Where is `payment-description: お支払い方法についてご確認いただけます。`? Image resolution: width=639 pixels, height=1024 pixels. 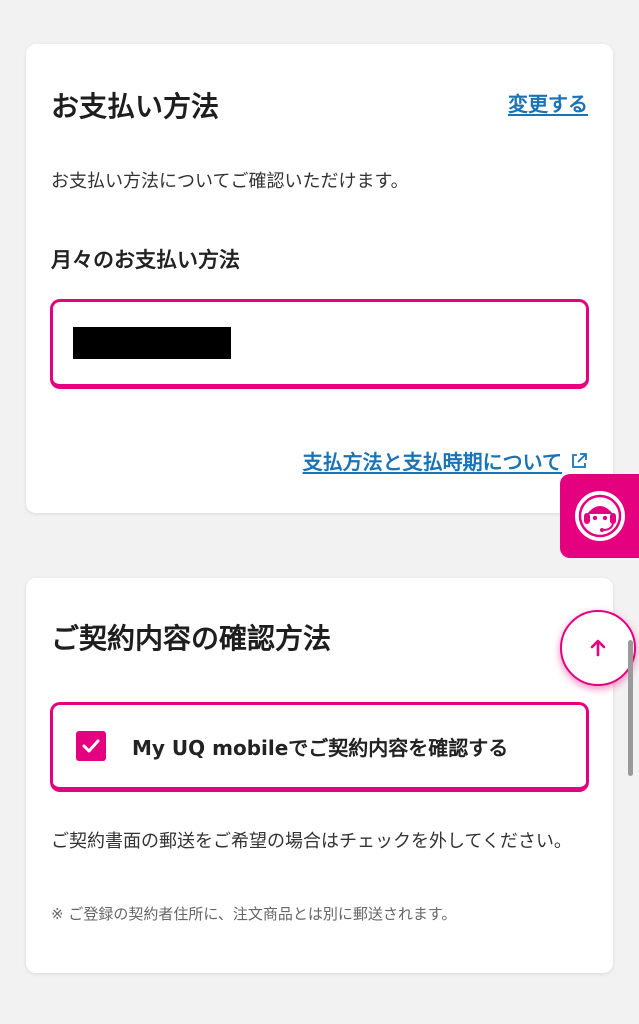
payment-description: お支払い方法についてご確認いただけます。 is located at coordinates (230, 181).